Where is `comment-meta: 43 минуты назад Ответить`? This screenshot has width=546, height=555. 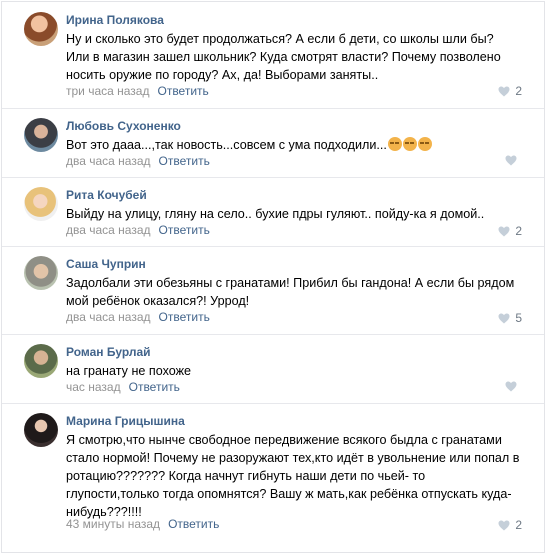
comment-meta: 43 минуты назад Ответить is located at coordinates (142, 524).